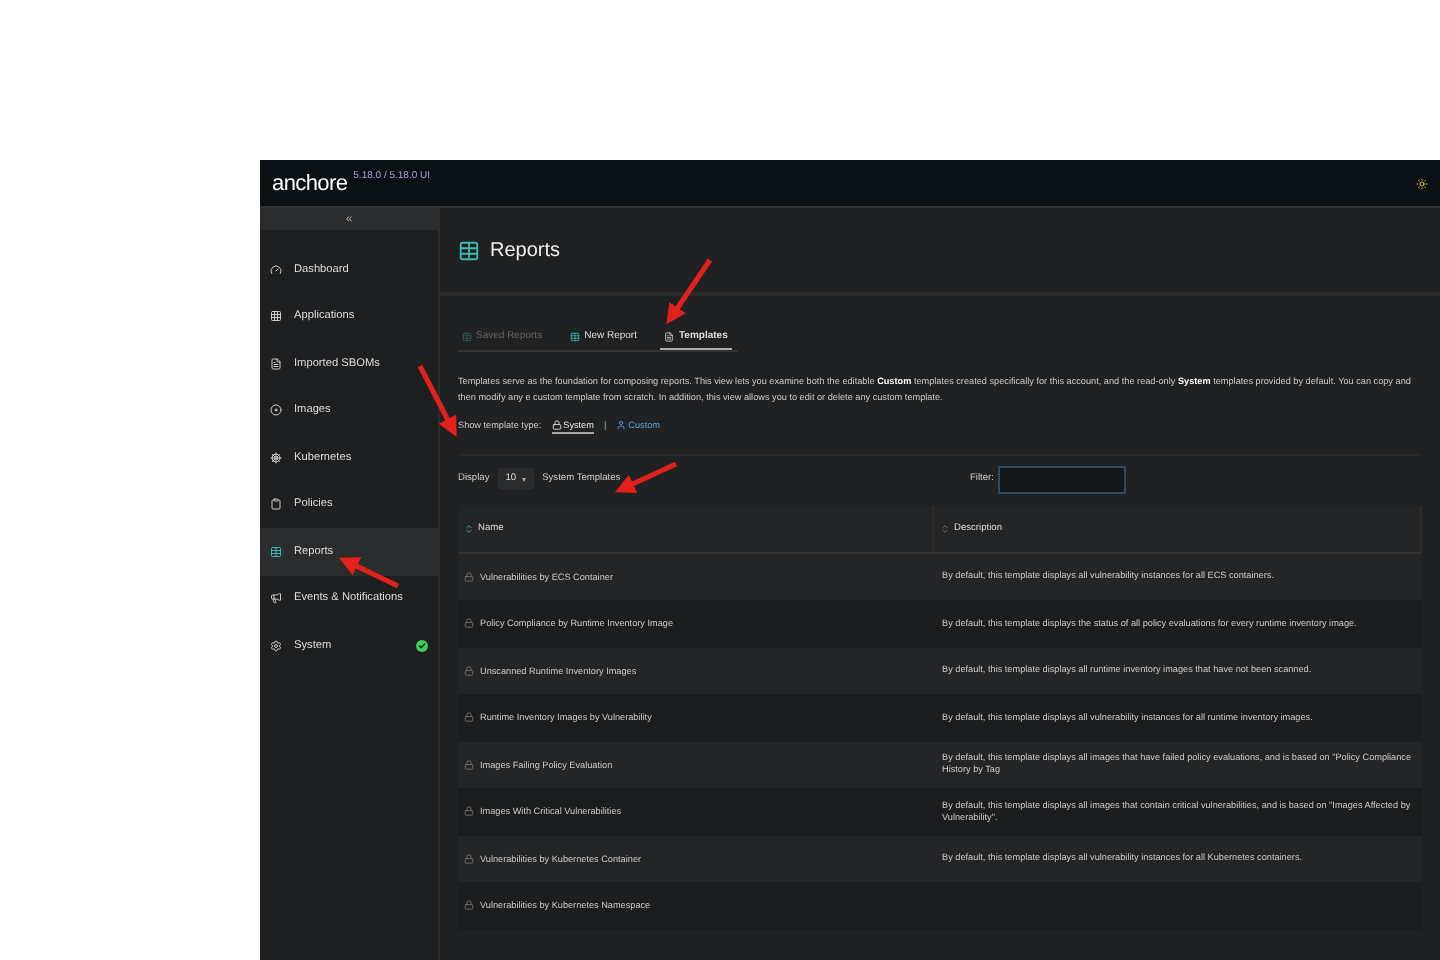 The width and height of the screenshot is (1440, 960). I want to click on page-title: Reports, so click(525, 250).